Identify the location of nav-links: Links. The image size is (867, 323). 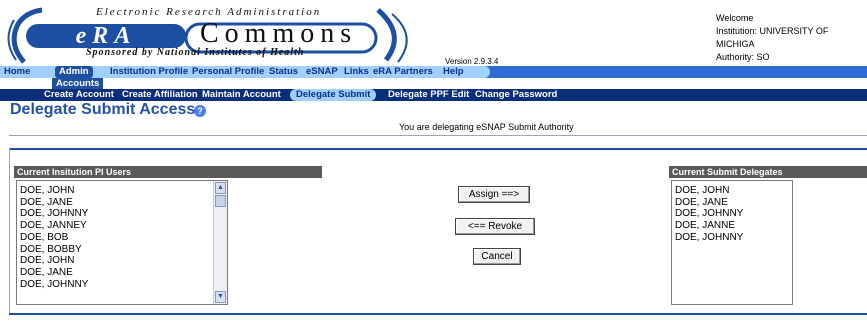
(356, 72).